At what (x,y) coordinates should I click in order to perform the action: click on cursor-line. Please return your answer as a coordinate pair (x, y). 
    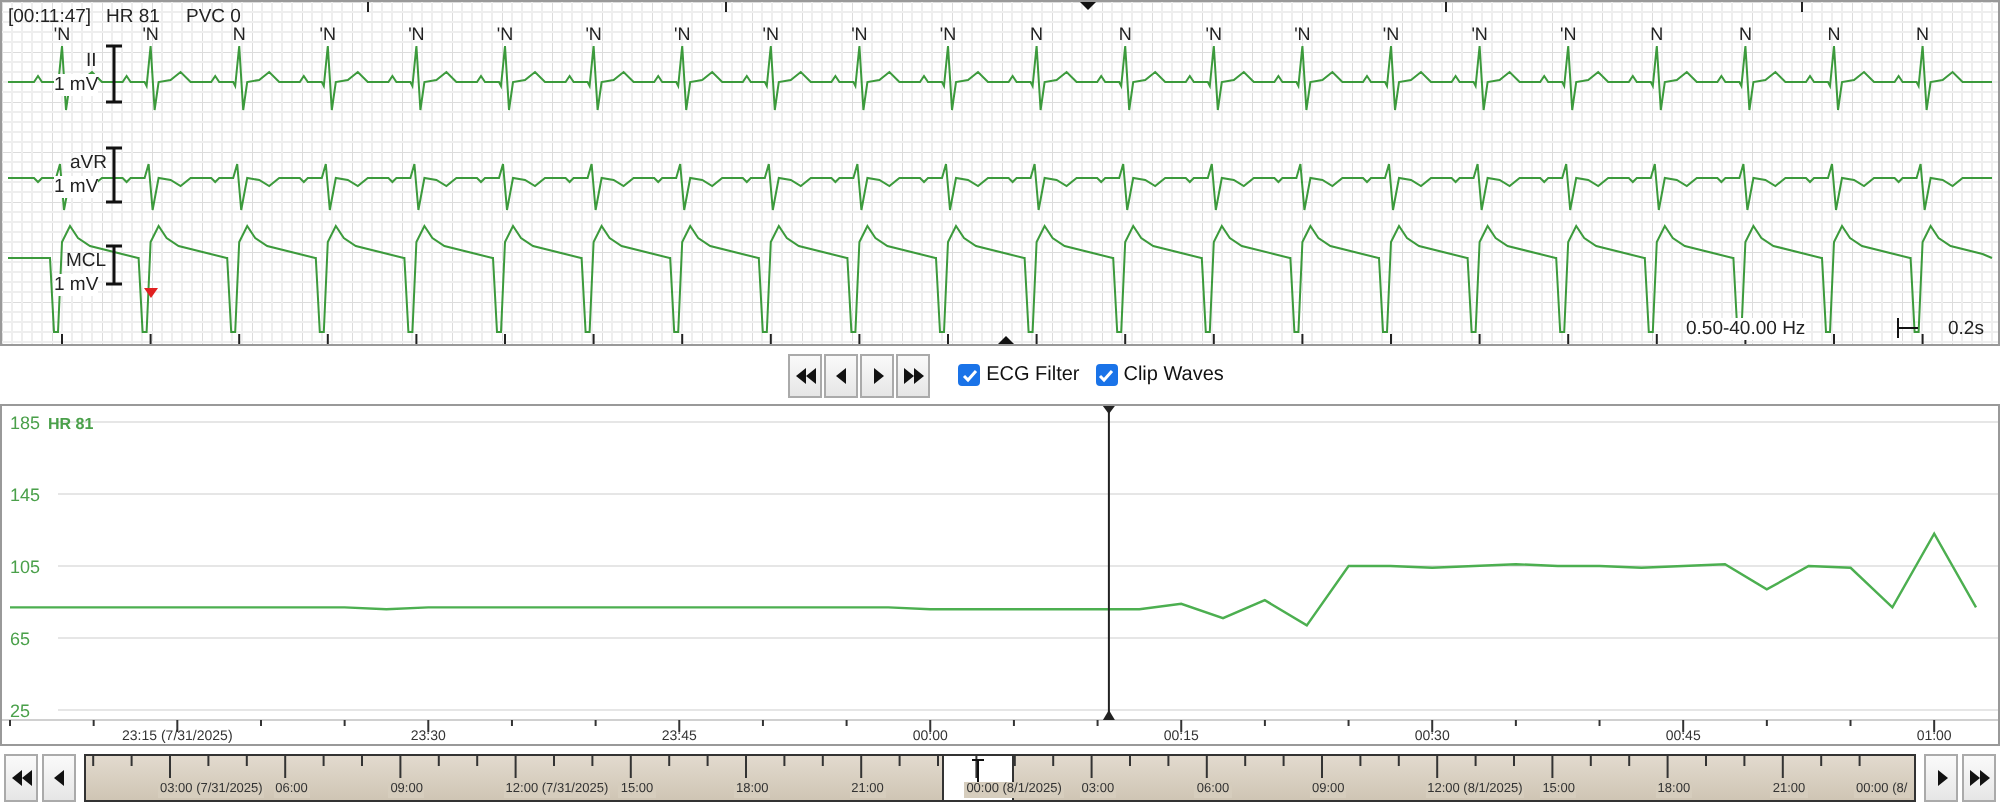
    Looking at the image, I should click on (1108, 563).